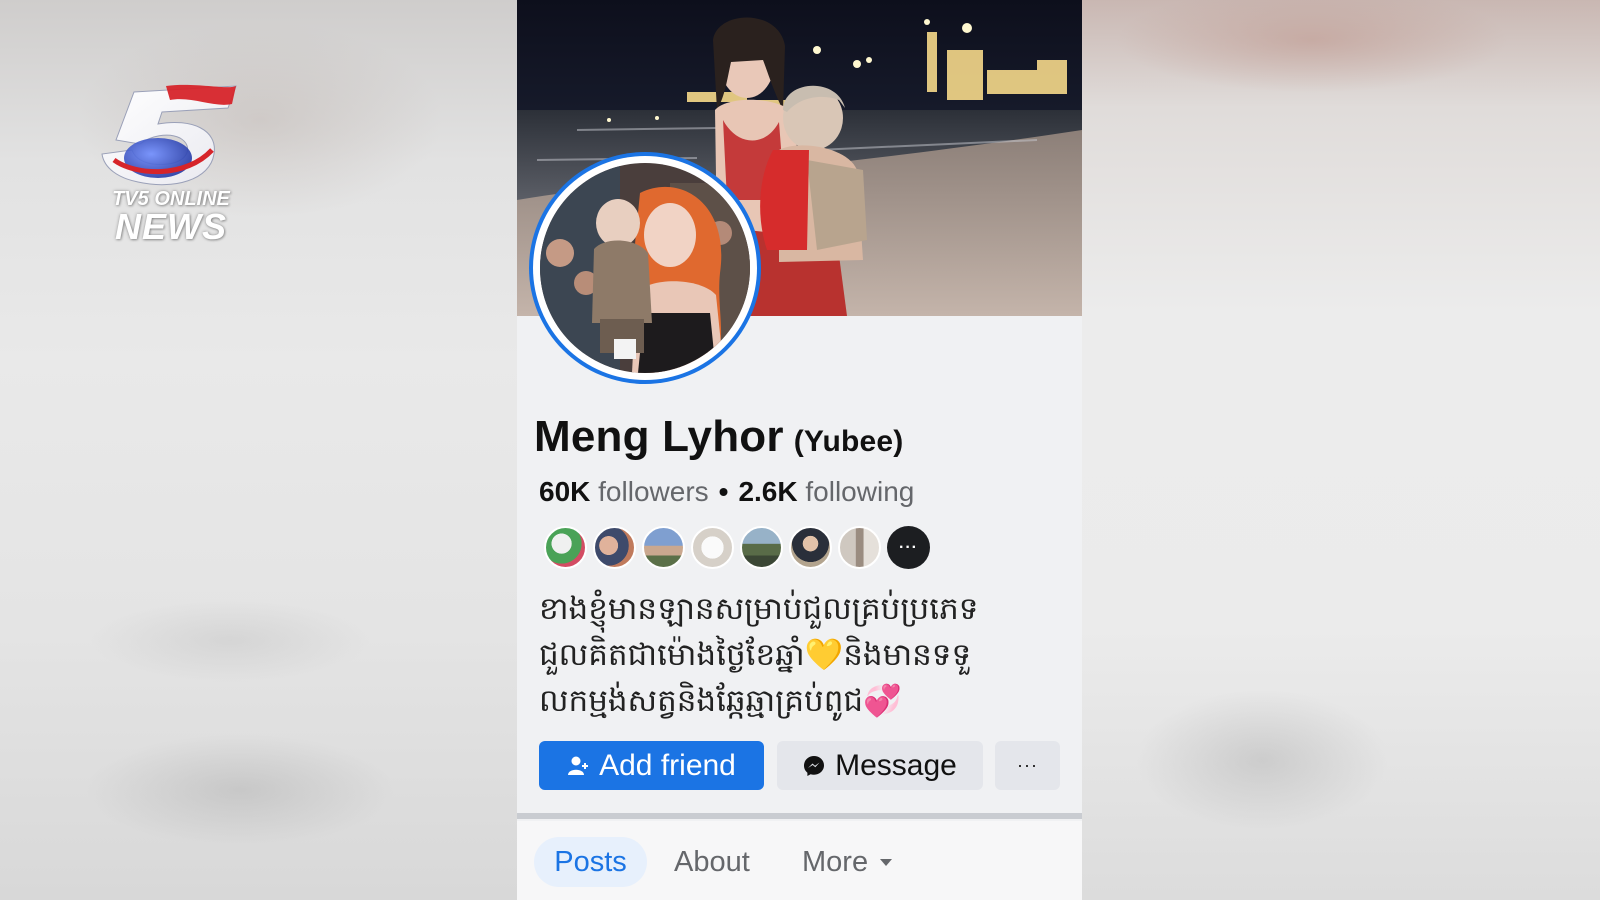  Describe the element at coordinates (1027, 765) in the screenshot. I see `more-actions-button: ···` at that location.